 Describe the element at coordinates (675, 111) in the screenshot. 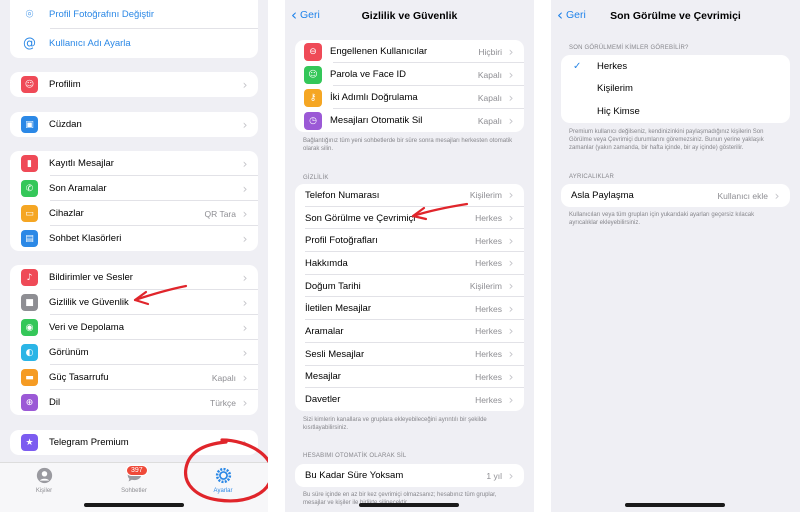

I see `option-nobody: Hiç Kimse` at that location.